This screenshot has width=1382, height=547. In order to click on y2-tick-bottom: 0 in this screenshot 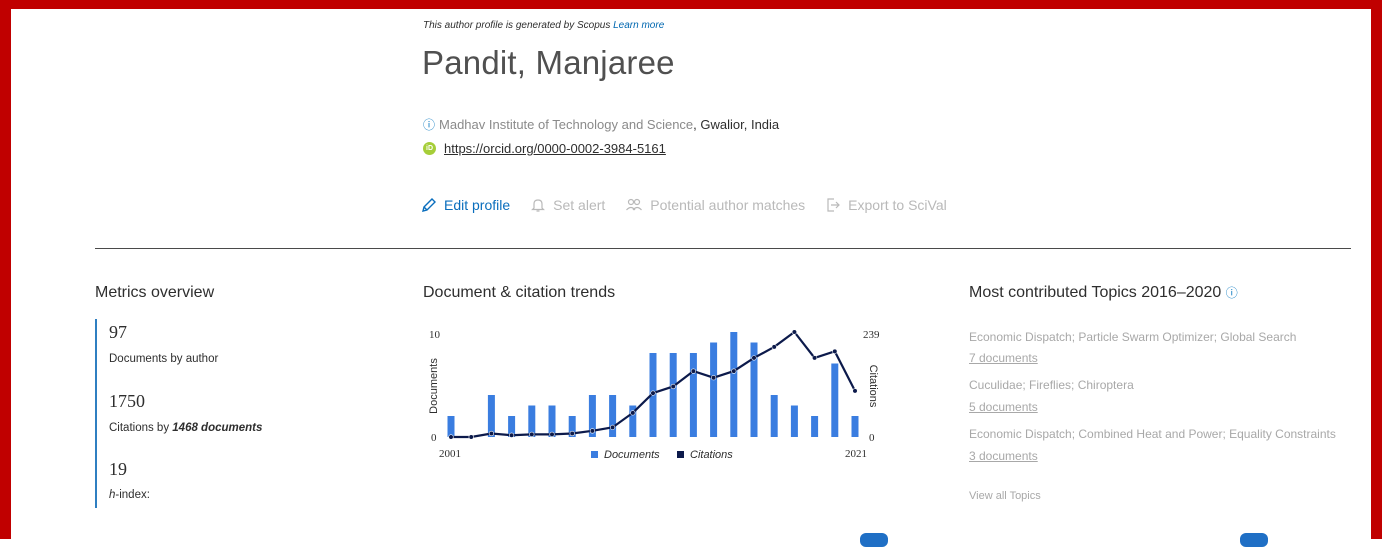, I will do `click(872, 438)`.